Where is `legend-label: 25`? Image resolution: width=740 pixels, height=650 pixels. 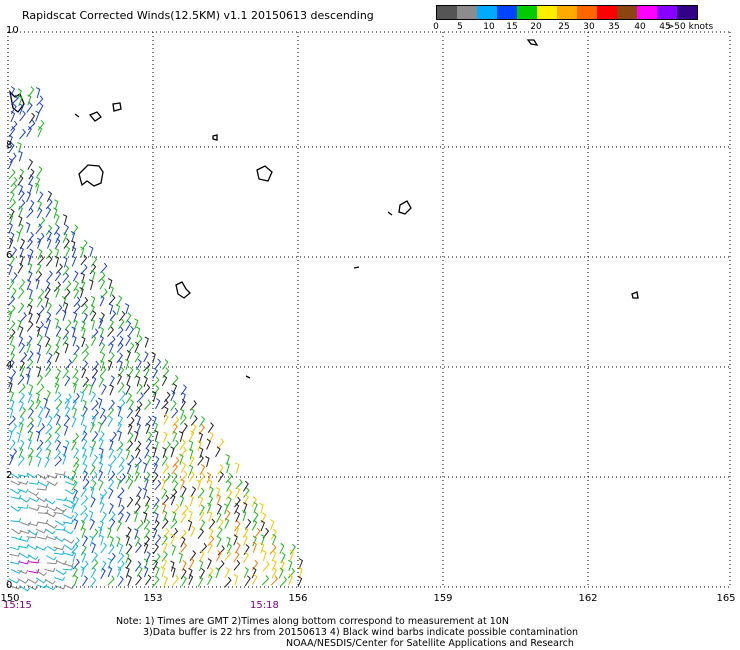
legend-label: 25 is located at coordinates (564, 27).